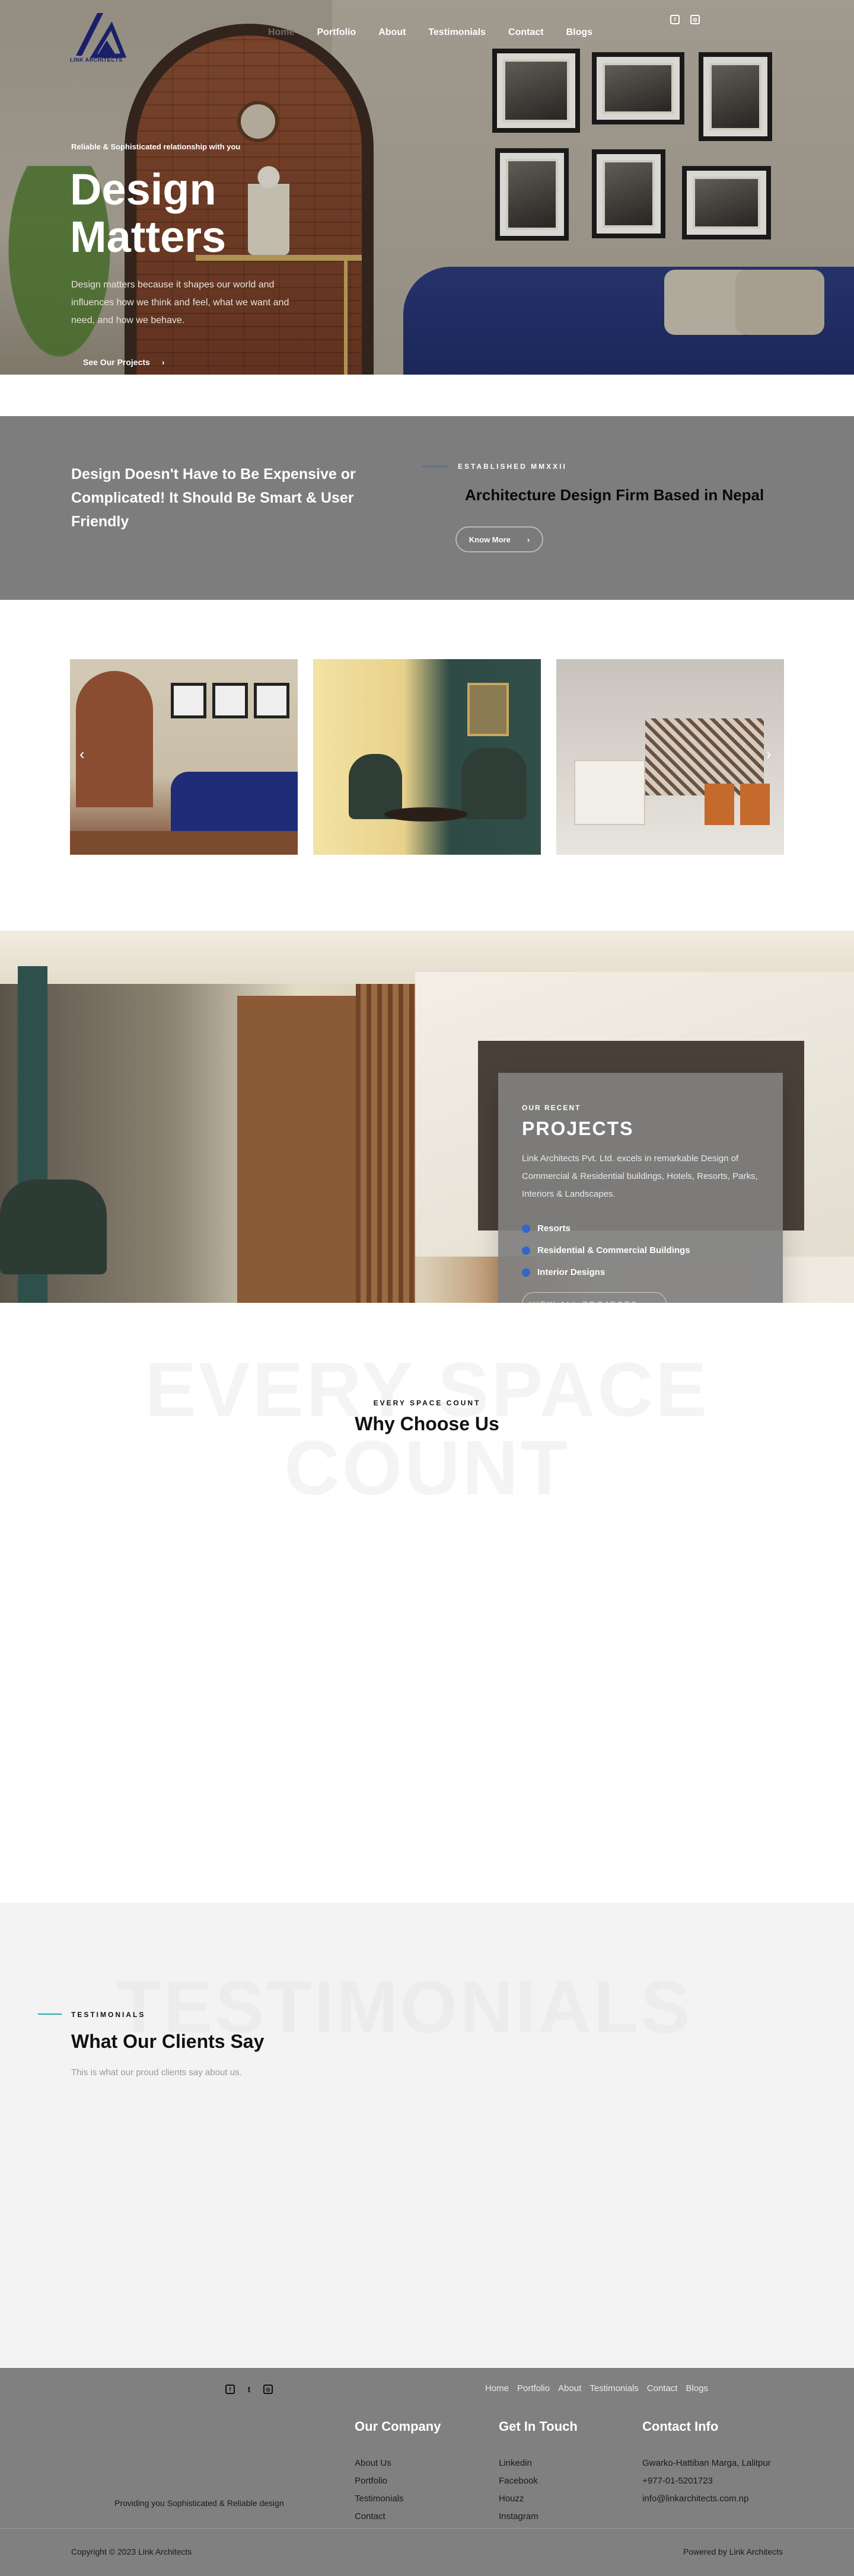  Describe the element at coordinates (685, 19) in the screenshot. I see `nav-social: f ◎` at that location.